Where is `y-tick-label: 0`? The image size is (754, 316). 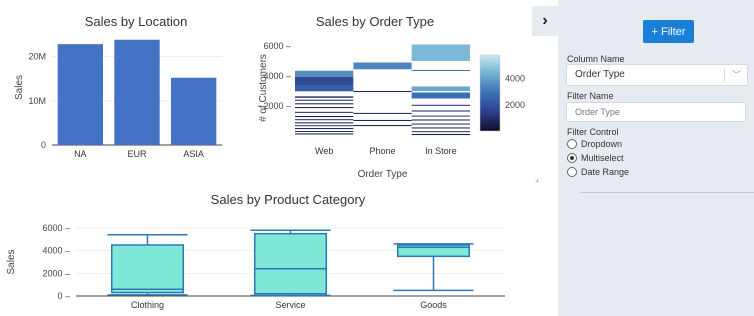 y-tick-label: 0 is located at coordinates (43, 145).